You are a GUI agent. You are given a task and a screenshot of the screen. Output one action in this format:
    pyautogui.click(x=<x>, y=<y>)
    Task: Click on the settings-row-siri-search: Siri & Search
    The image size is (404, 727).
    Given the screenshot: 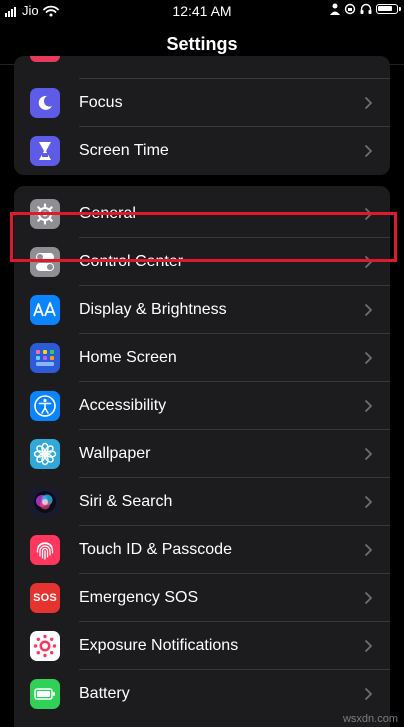 What is the action you would take?
    pyautogui.click(x=202, y=502)
    